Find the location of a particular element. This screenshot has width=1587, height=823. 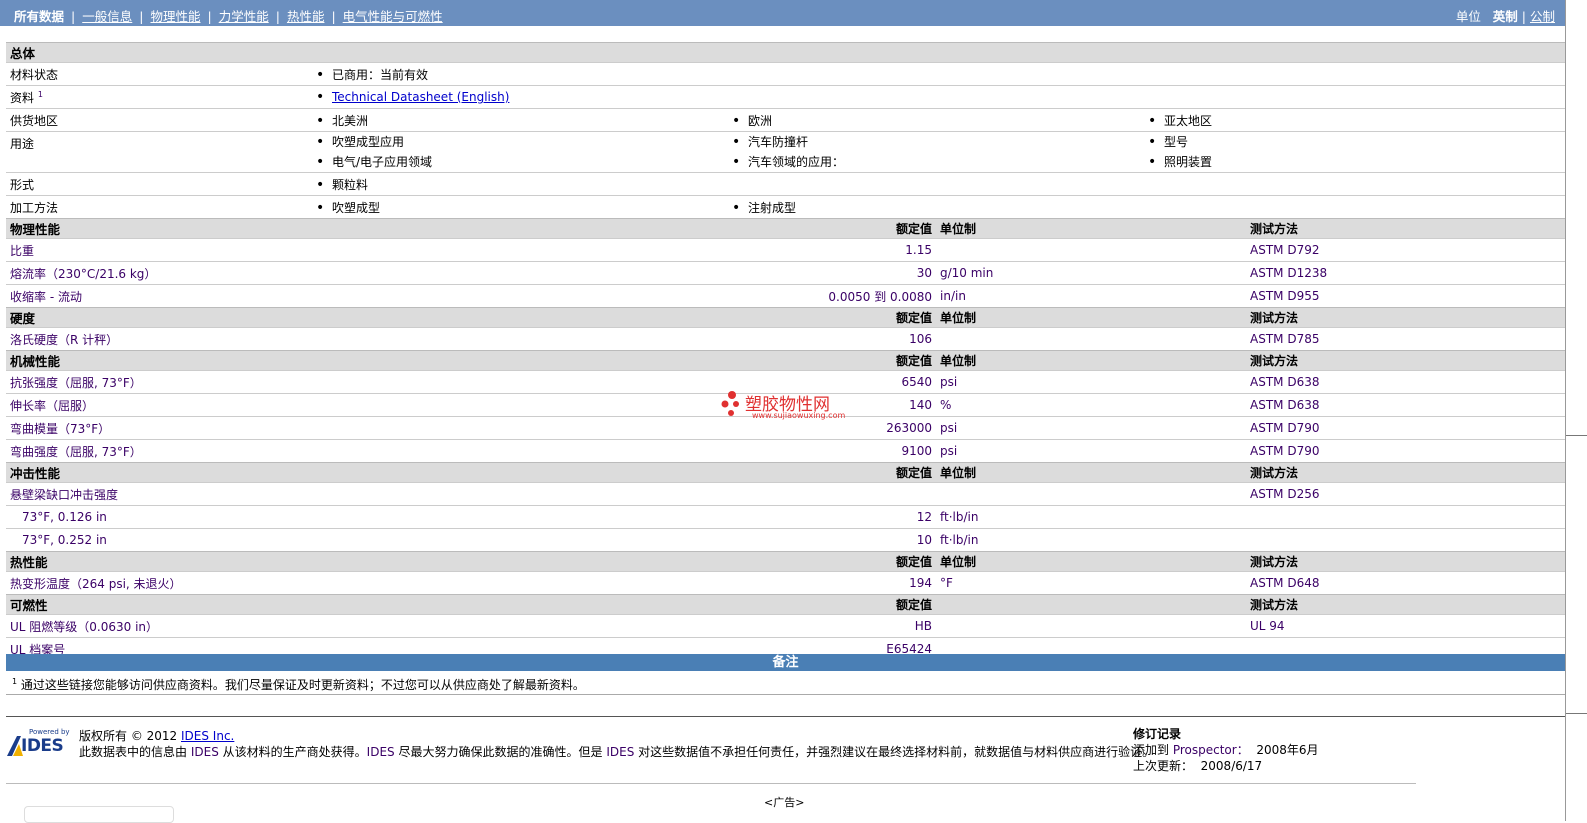

section-title: 物理性能 is located at coordinates (367, 228).